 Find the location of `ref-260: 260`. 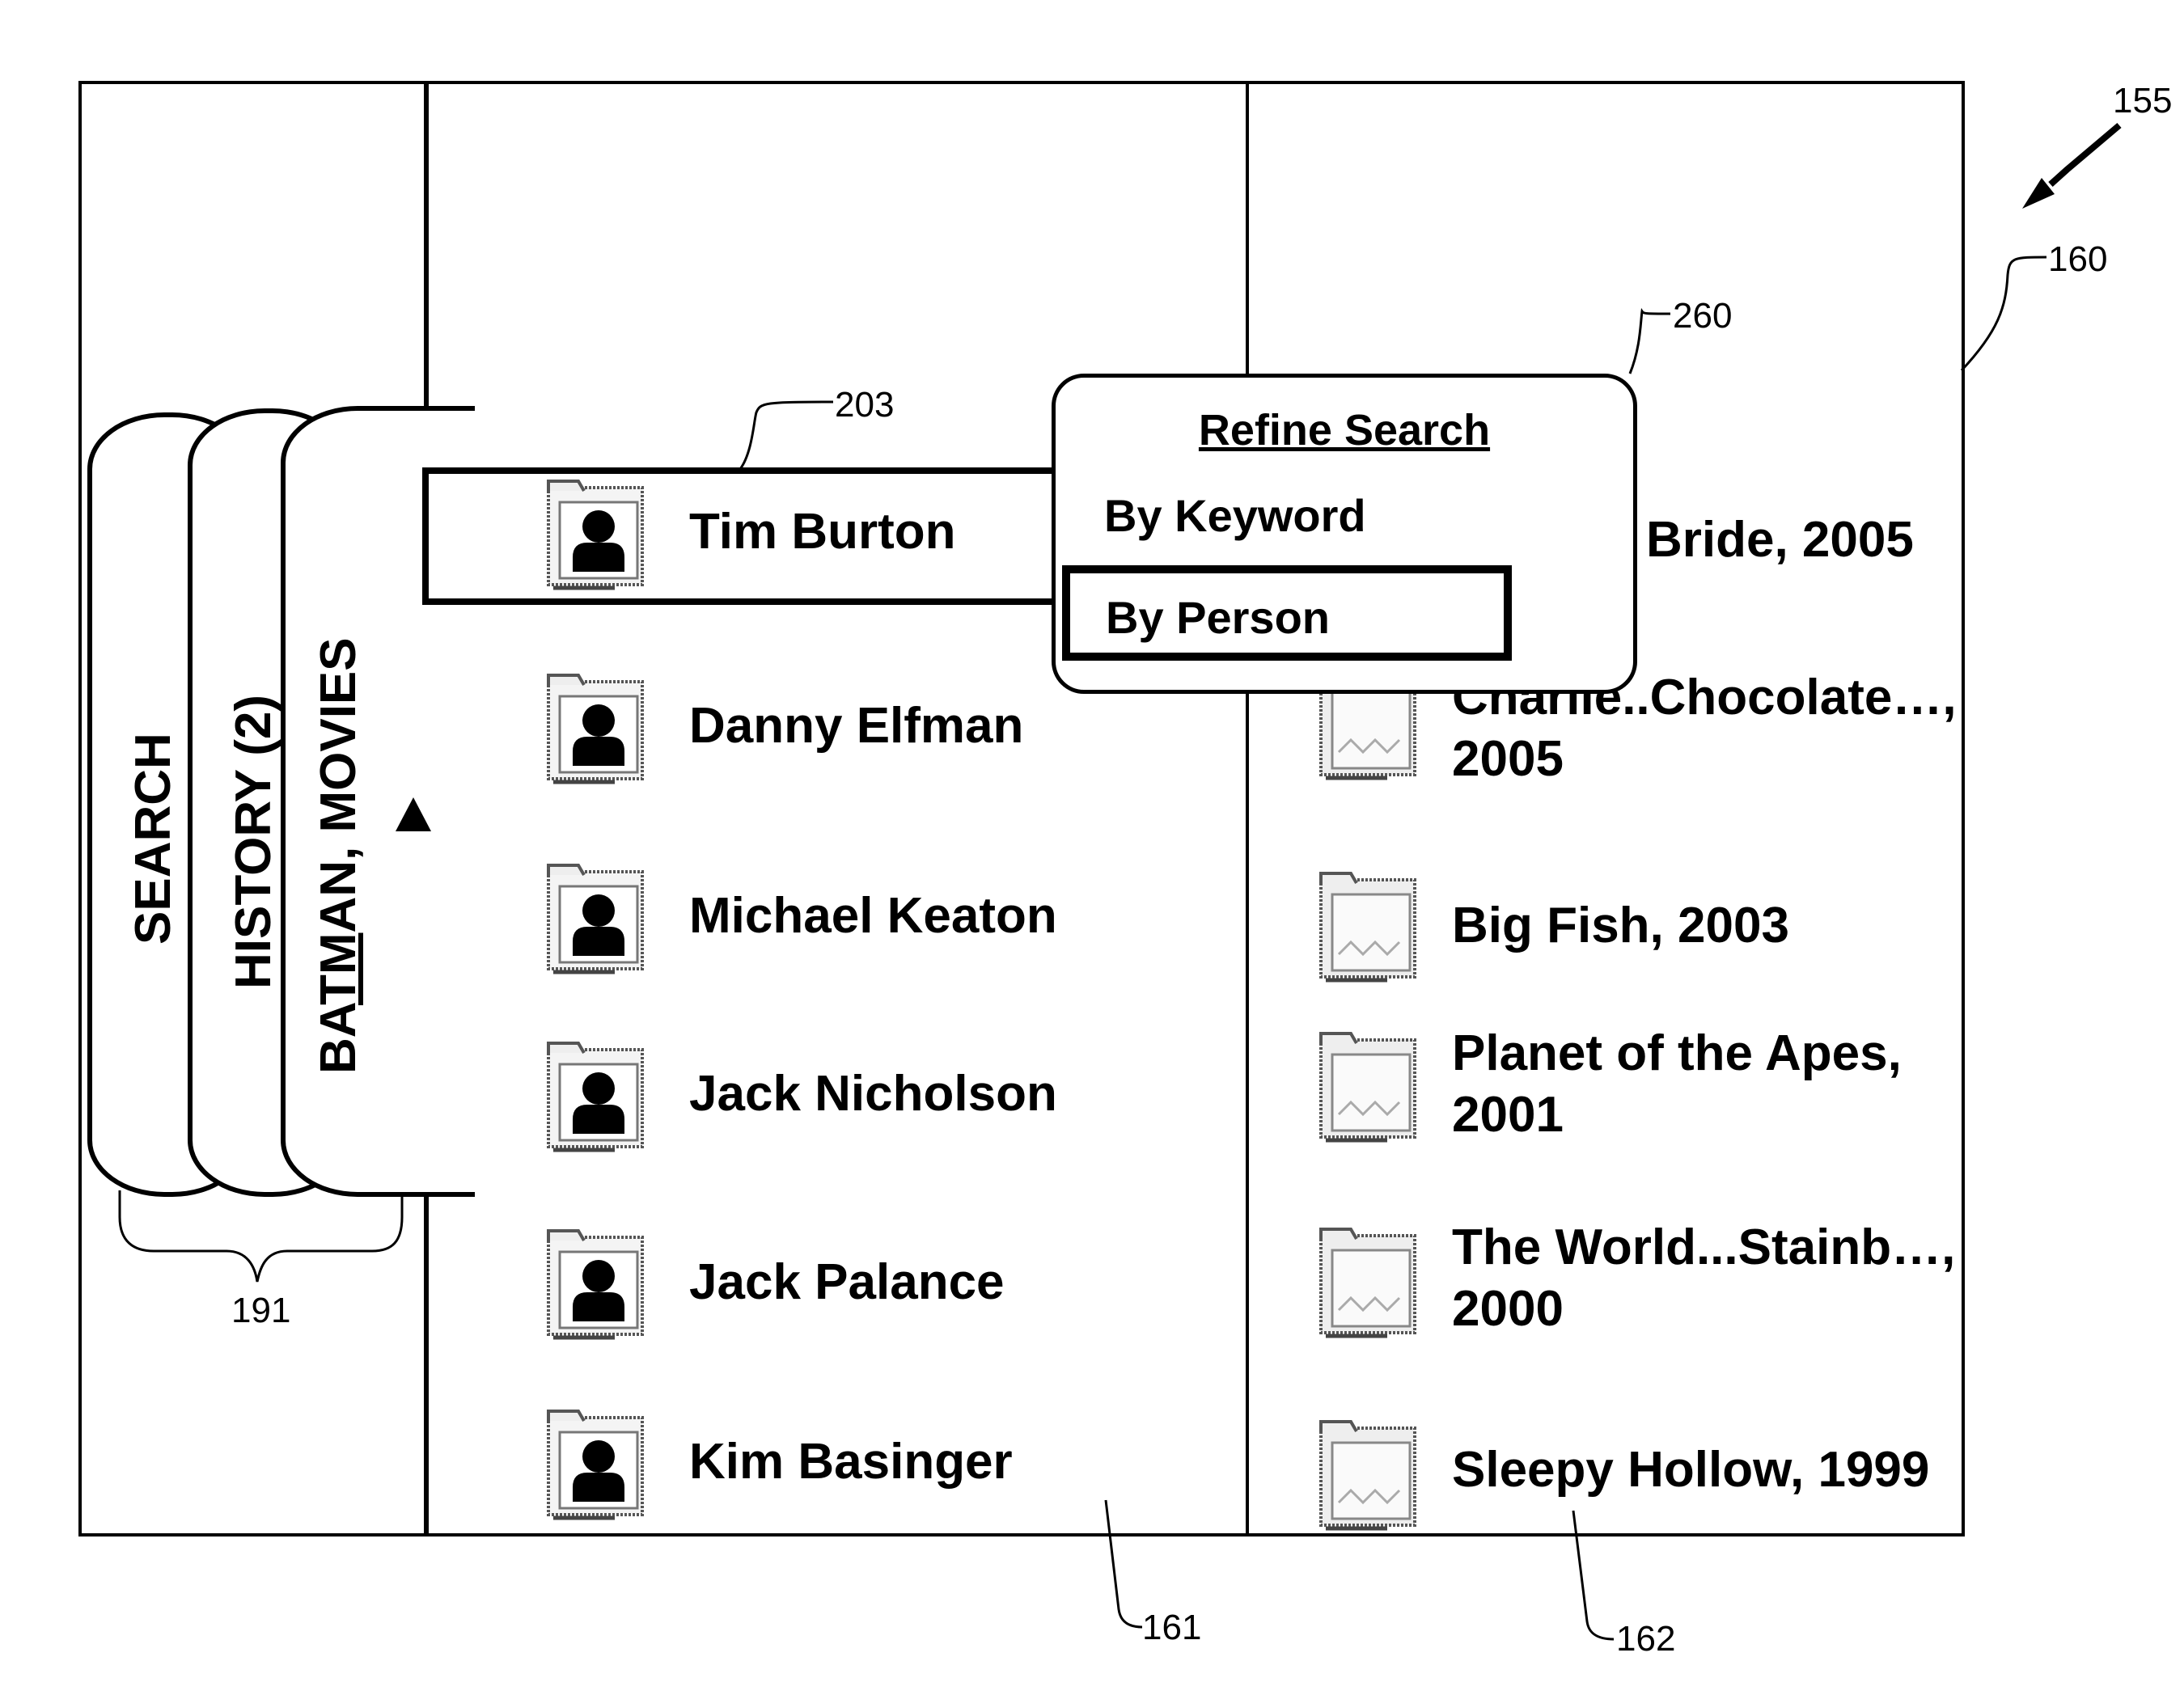

ref-260: 260 is located at coordinates (1703, 316).